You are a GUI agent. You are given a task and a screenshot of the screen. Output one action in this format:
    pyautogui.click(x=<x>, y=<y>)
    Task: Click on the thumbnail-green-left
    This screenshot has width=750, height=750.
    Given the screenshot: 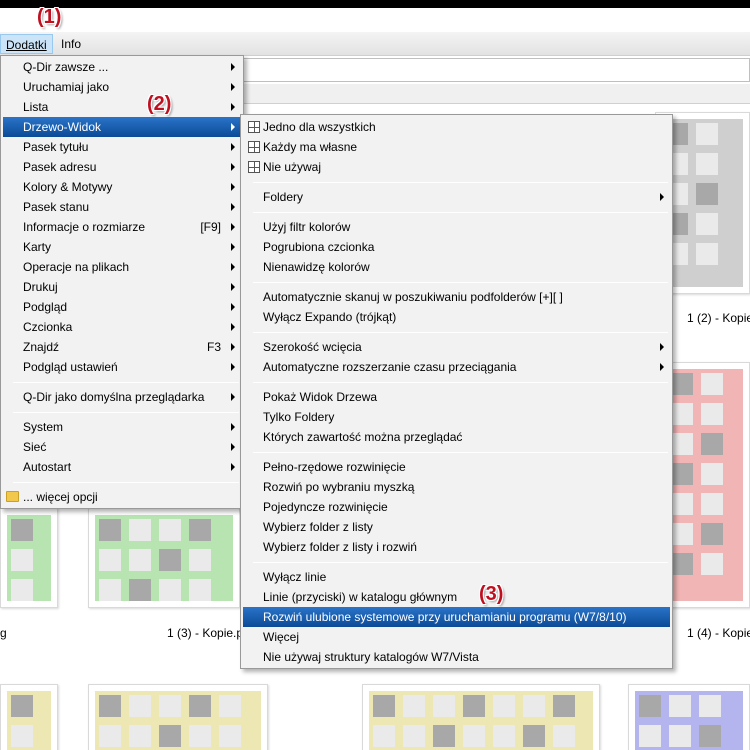 What is the action you would take?
    pyautogui.click(x=29, y=558)
    